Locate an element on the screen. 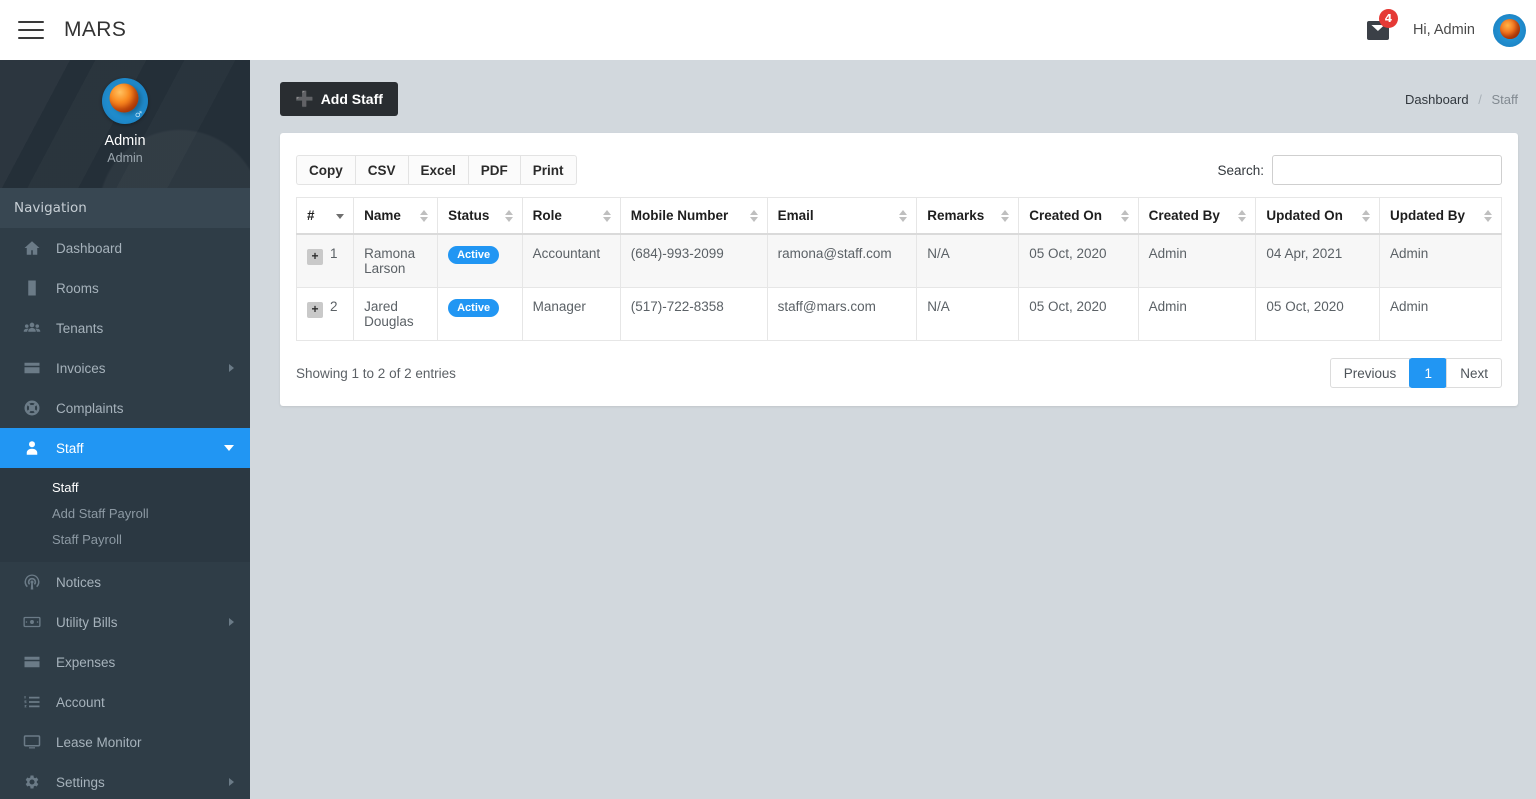  table-toolbar: Copy CSV Excel PDF Print Search: is located at coordinates (899, 170).